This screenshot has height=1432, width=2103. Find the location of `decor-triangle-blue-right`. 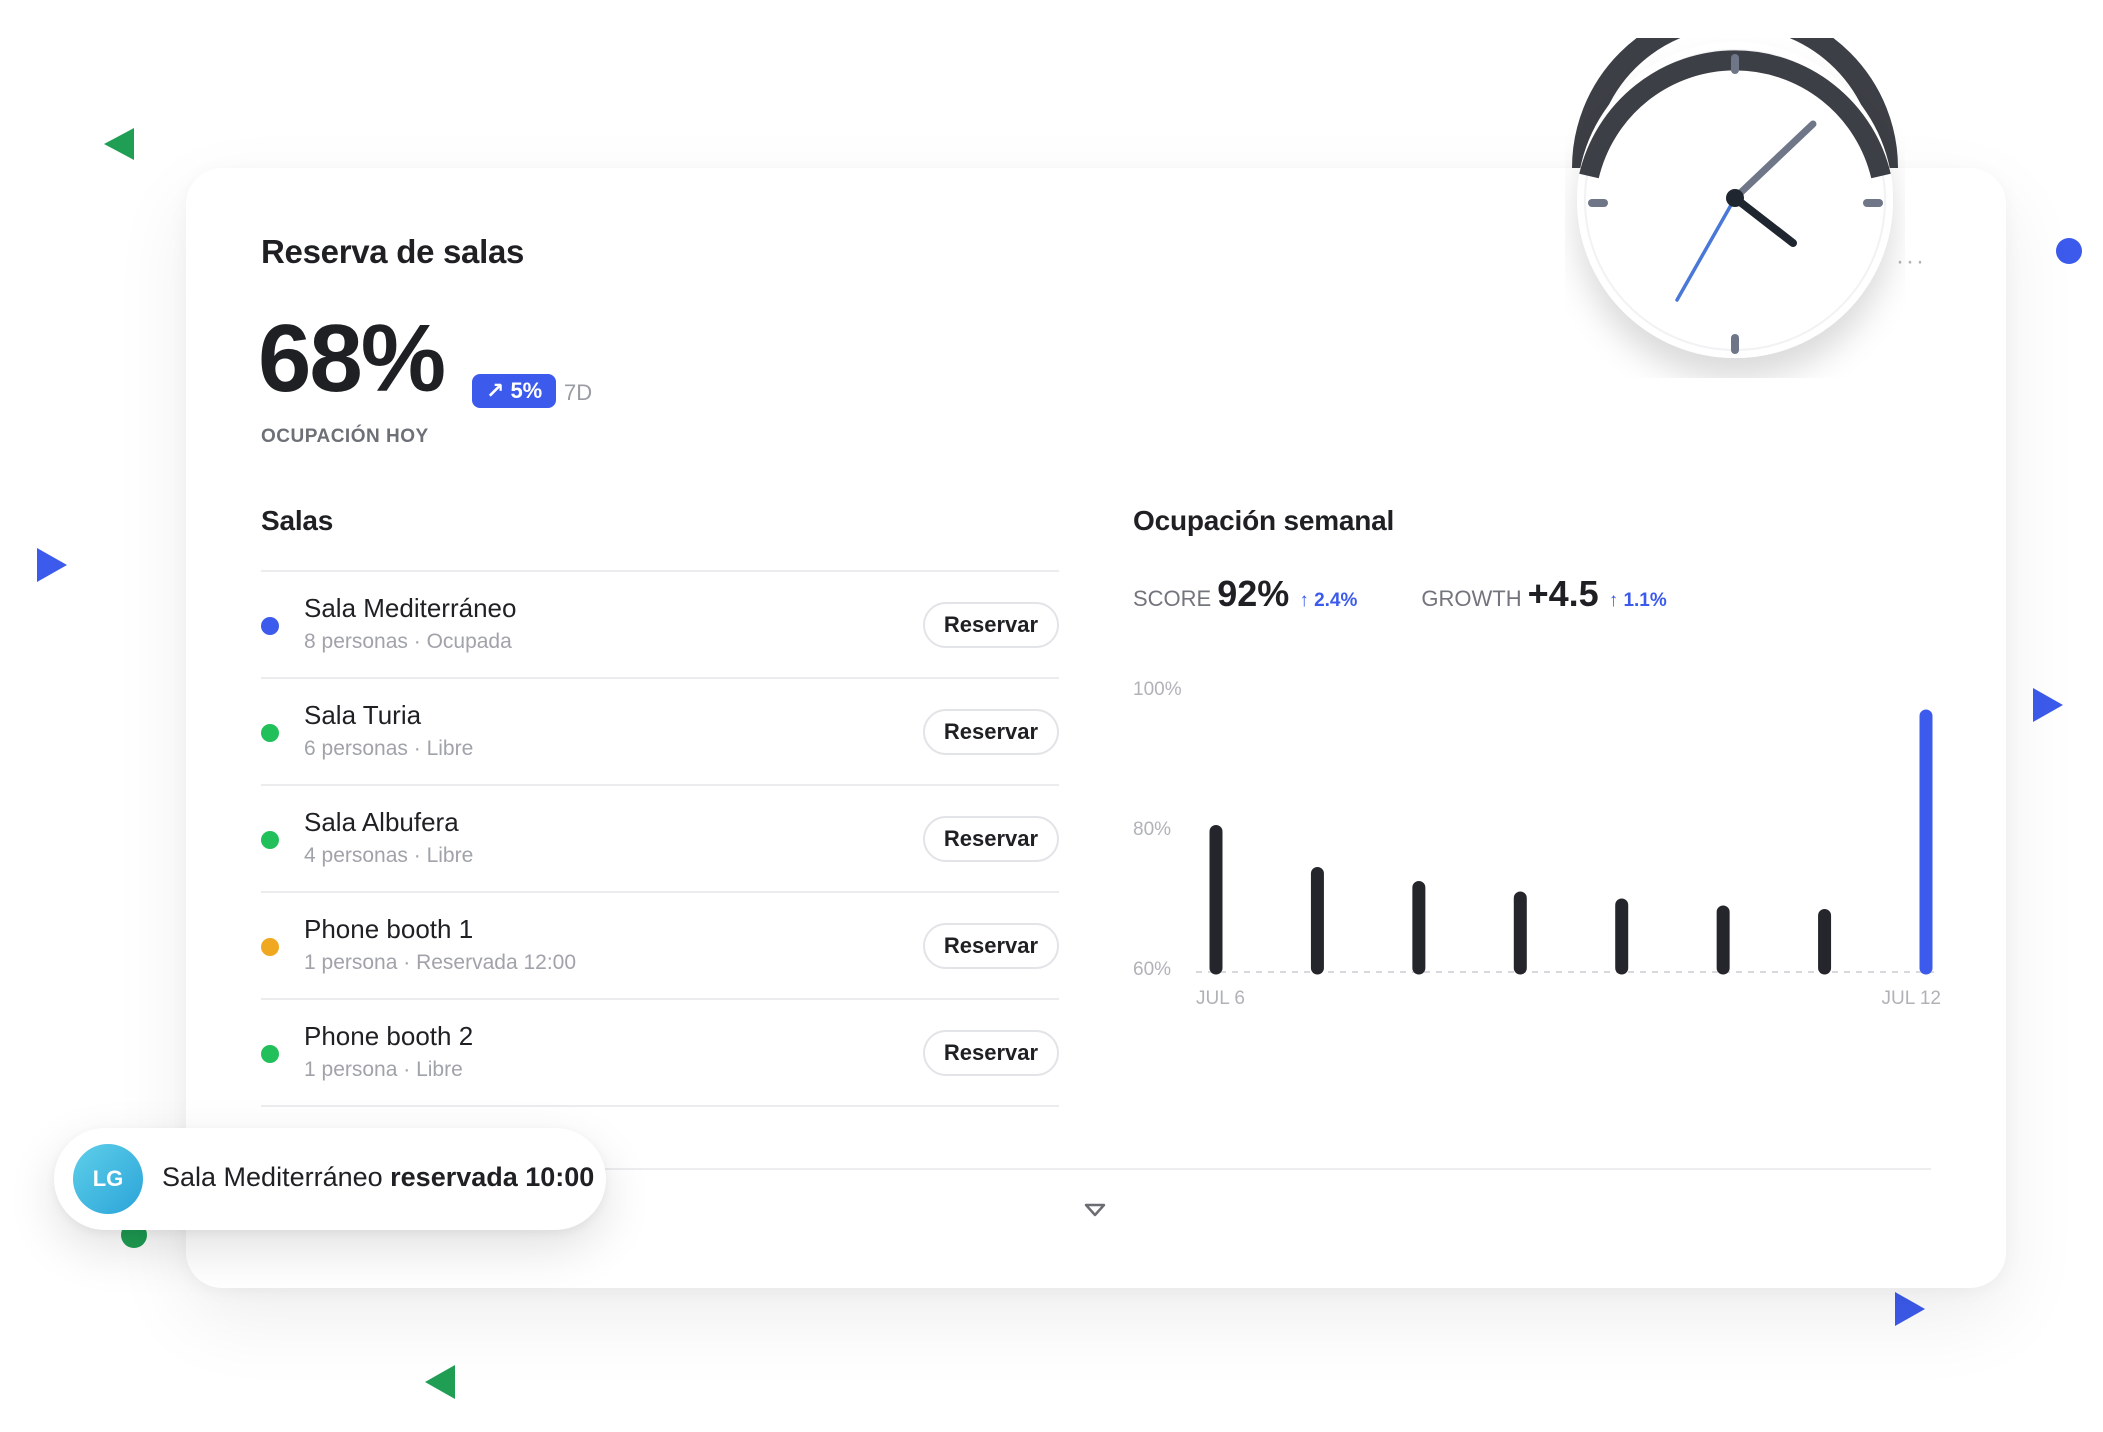

decor-triangle-blue-right is located at coordinates (2048, 705).